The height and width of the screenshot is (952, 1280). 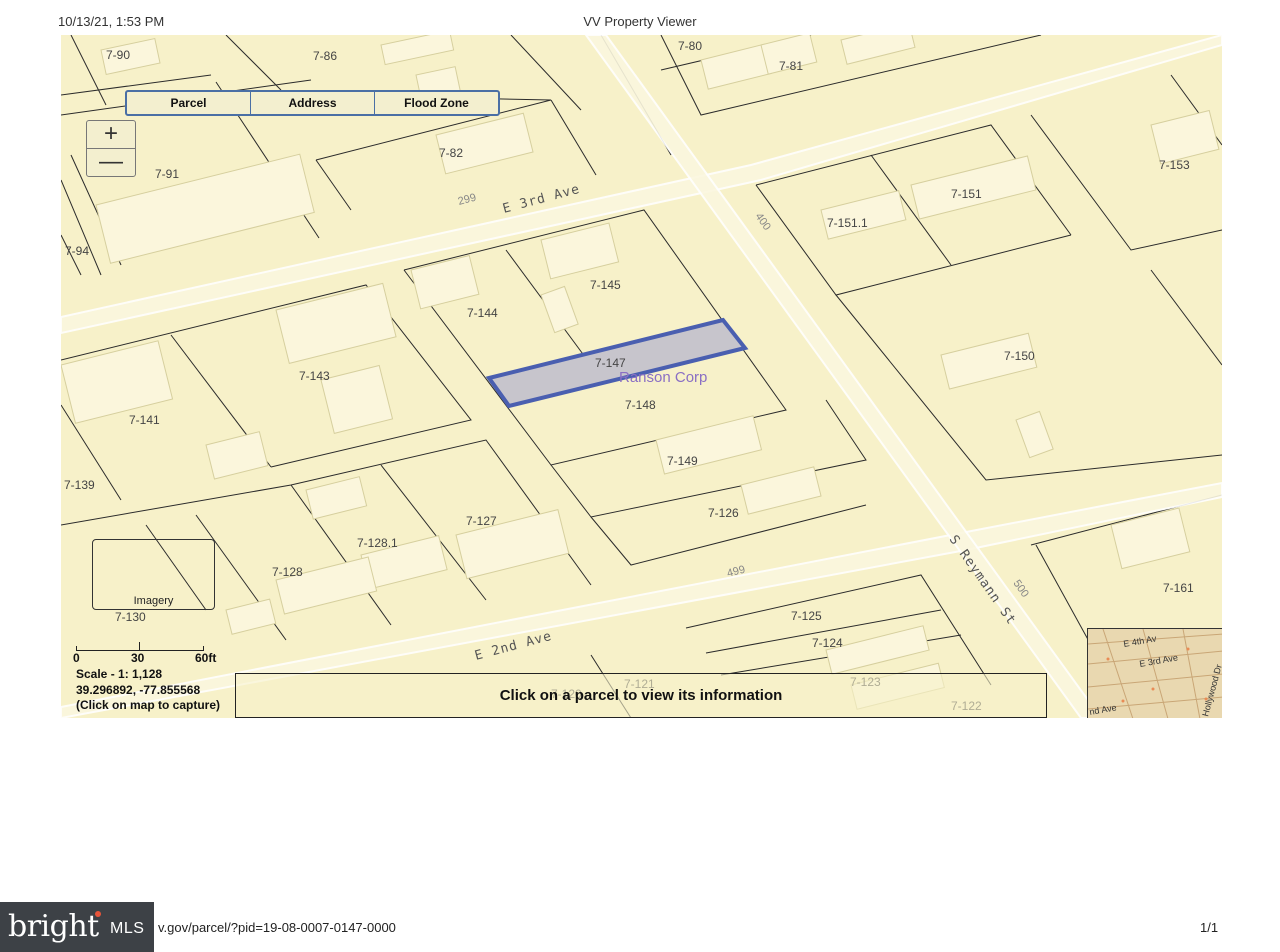 I want to click on parcel-label: 7-126, so click(x=723, y=513).